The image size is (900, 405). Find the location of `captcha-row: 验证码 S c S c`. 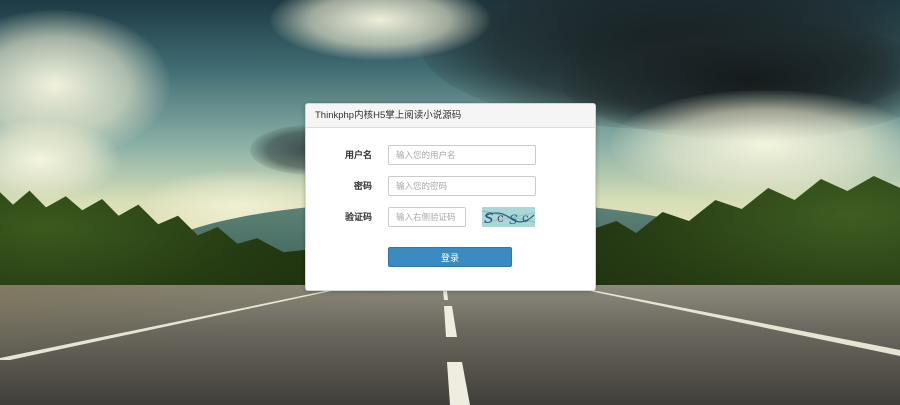

captcha-row: 验证码 S c S c is located at coordinates (450, 217).